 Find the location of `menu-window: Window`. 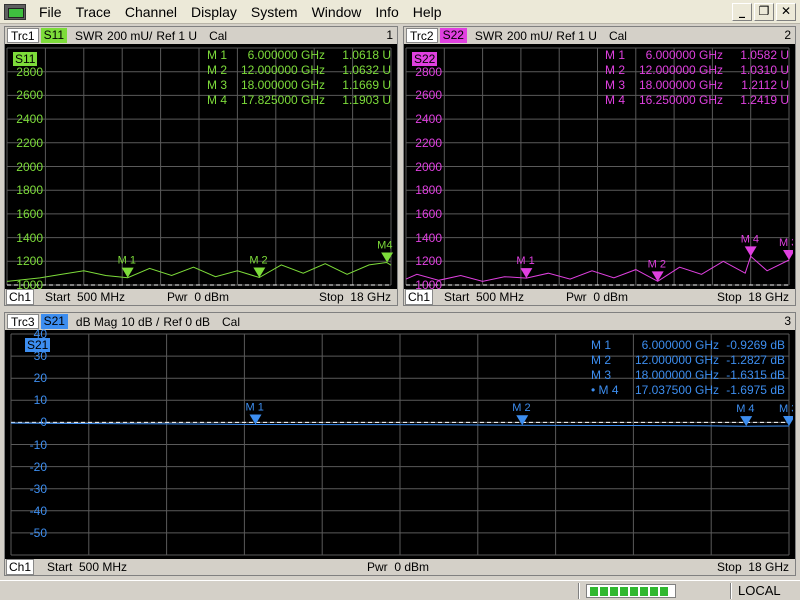

menu-window: Window is located at coordinates (337, 12).